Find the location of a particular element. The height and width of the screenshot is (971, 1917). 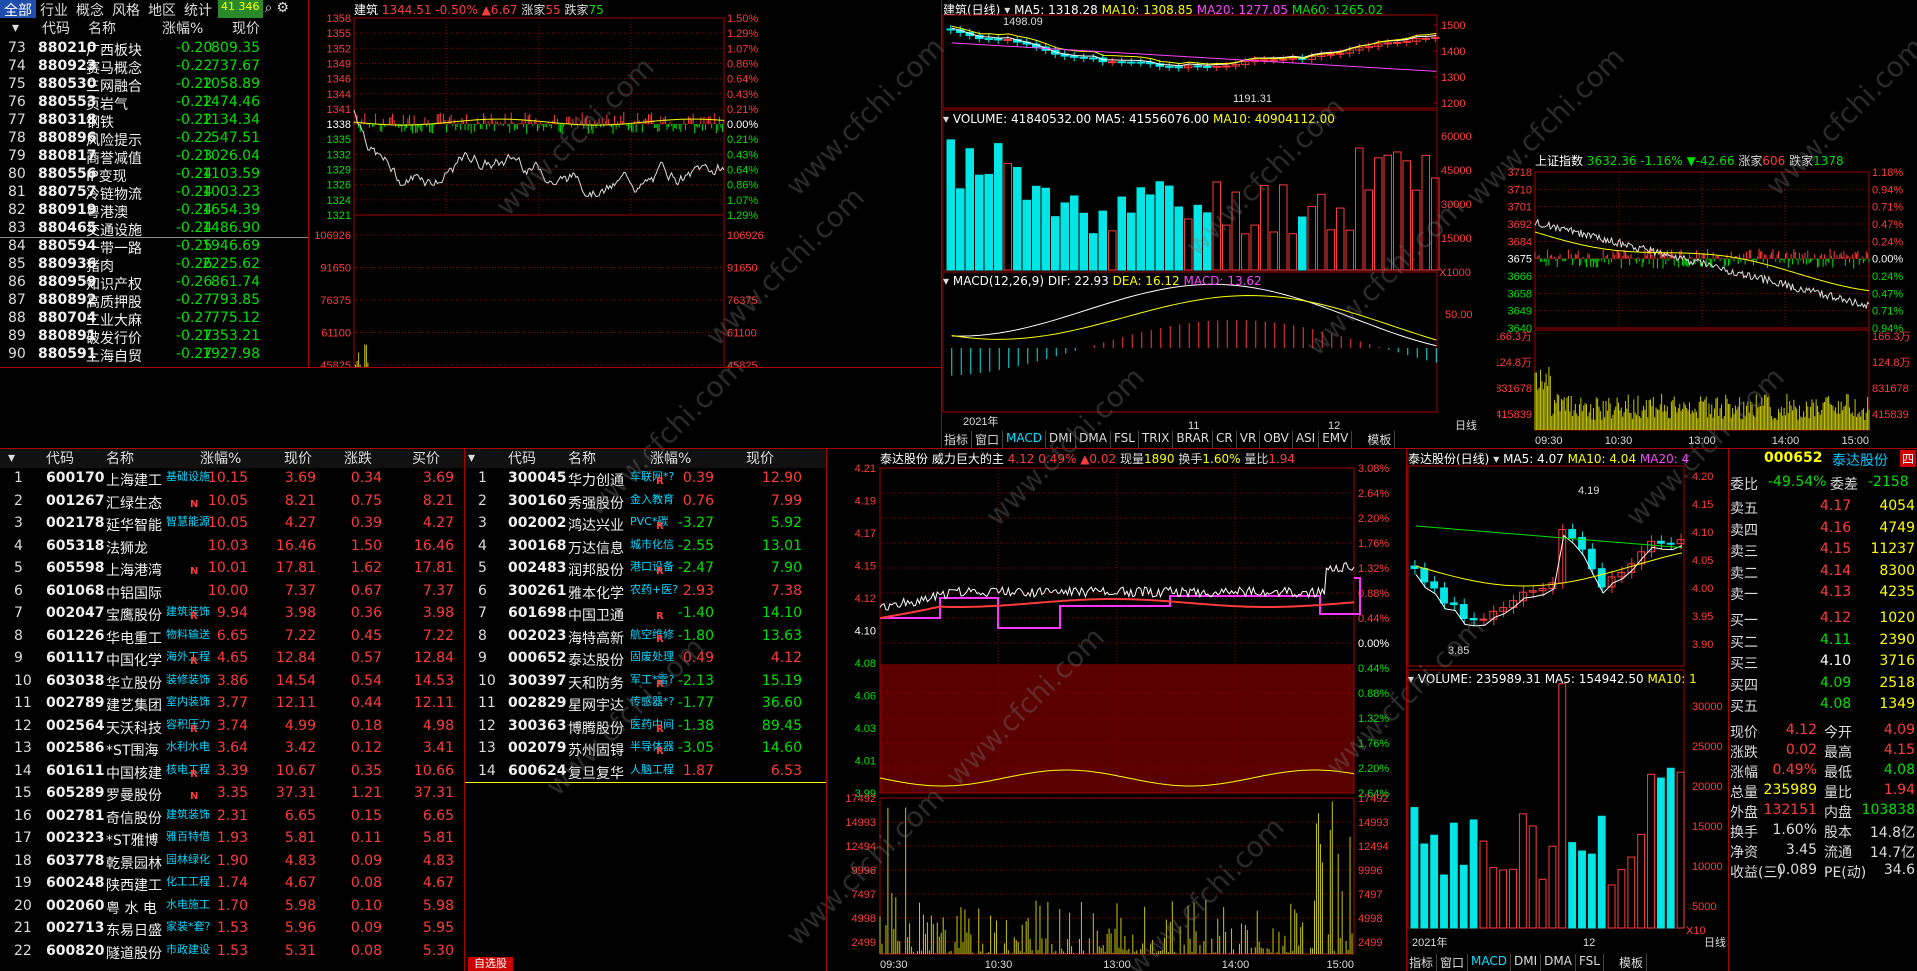

ask-level: 卖五 4.17 4054 is located at coordinates (1822, 507).